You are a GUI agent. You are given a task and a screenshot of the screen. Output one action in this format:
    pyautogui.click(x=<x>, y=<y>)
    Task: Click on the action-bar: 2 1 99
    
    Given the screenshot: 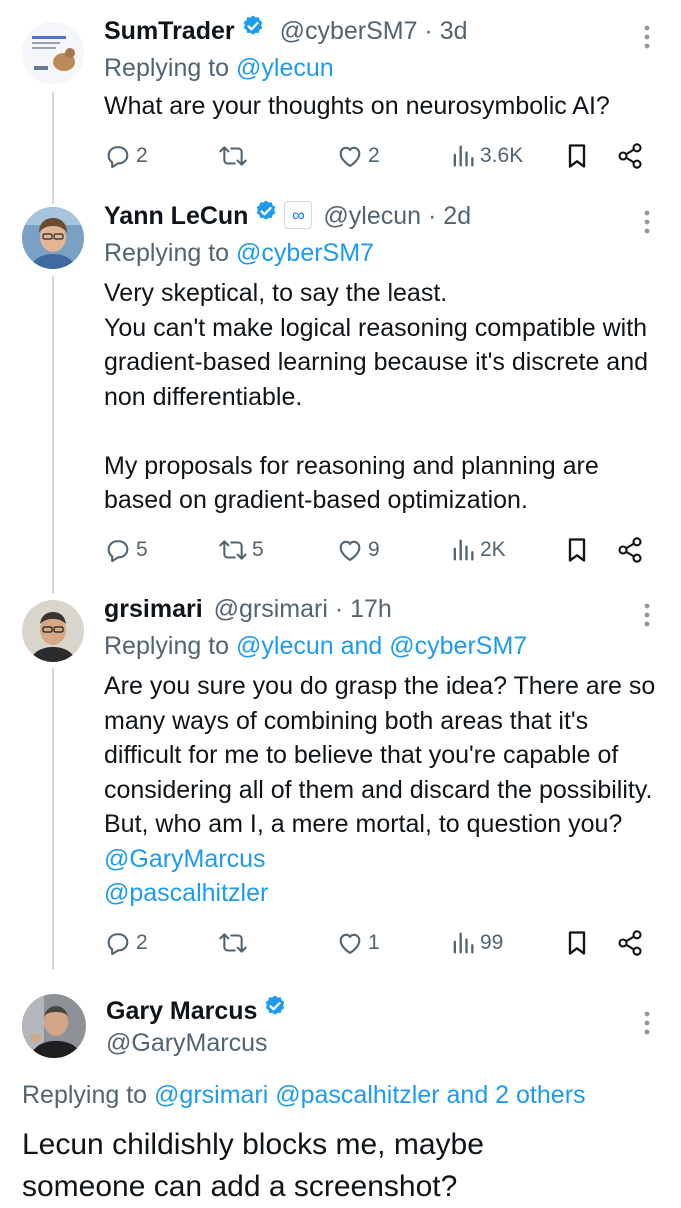 What is the action you would take?
    pyautogui.click(x=374, y=943)
    